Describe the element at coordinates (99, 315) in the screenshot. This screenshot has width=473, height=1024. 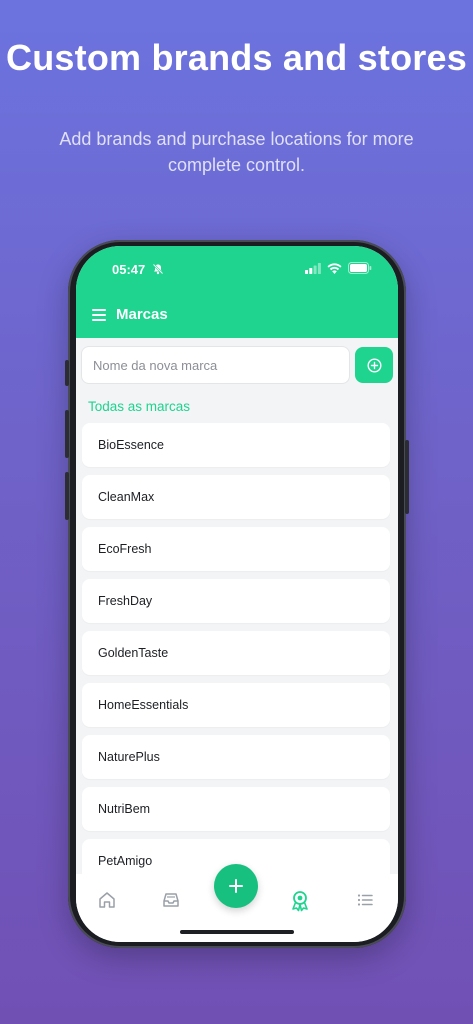
I see `hamburger-menu-icon` at that location.